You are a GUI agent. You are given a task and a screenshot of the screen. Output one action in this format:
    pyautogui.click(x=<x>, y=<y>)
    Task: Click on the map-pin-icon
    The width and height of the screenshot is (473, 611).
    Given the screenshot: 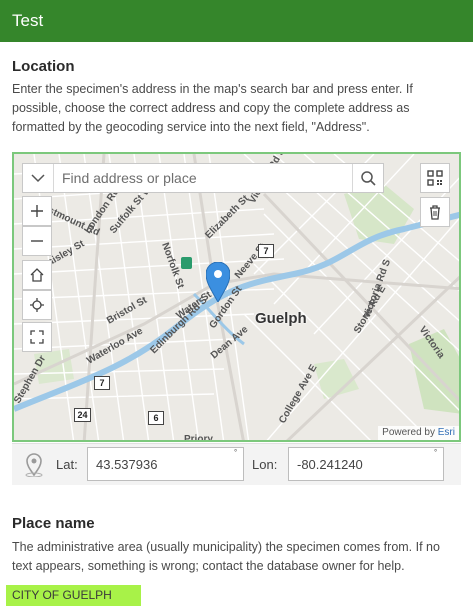 What is the action you would take?
    pyautogui.click(x=34, y=465)
    